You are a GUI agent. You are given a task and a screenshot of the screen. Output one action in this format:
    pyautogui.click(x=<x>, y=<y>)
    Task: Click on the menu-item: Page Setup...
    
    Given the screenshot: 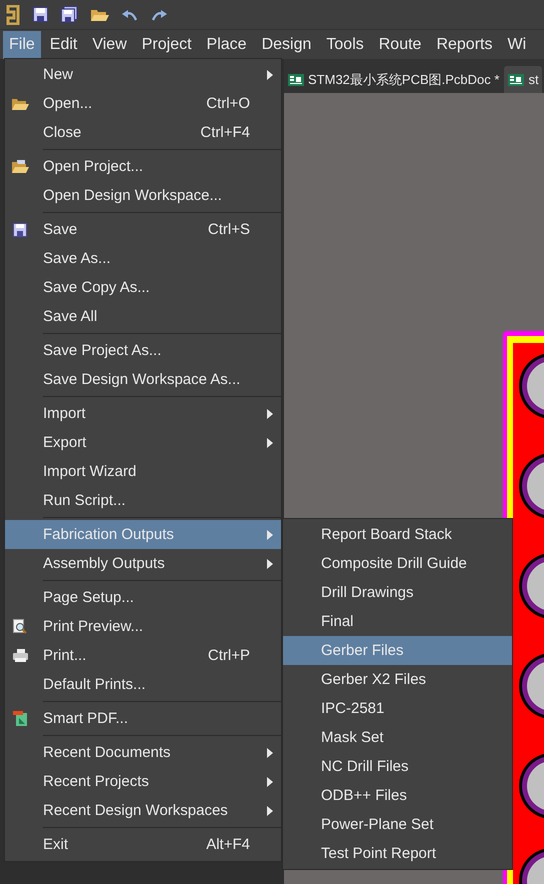 What is the action you would take?
    pyautogui.click(x=143, y=597)
    